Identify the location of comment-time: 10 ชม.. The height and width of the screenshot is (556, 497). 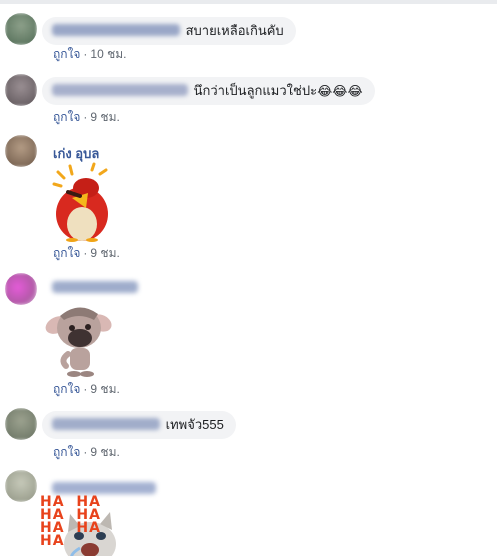
(108, 54).